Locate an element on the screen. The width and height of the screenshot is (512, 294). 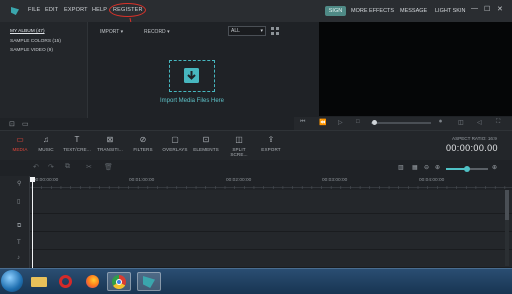
play-icon: ▷ is located at coordinates (340, 122).